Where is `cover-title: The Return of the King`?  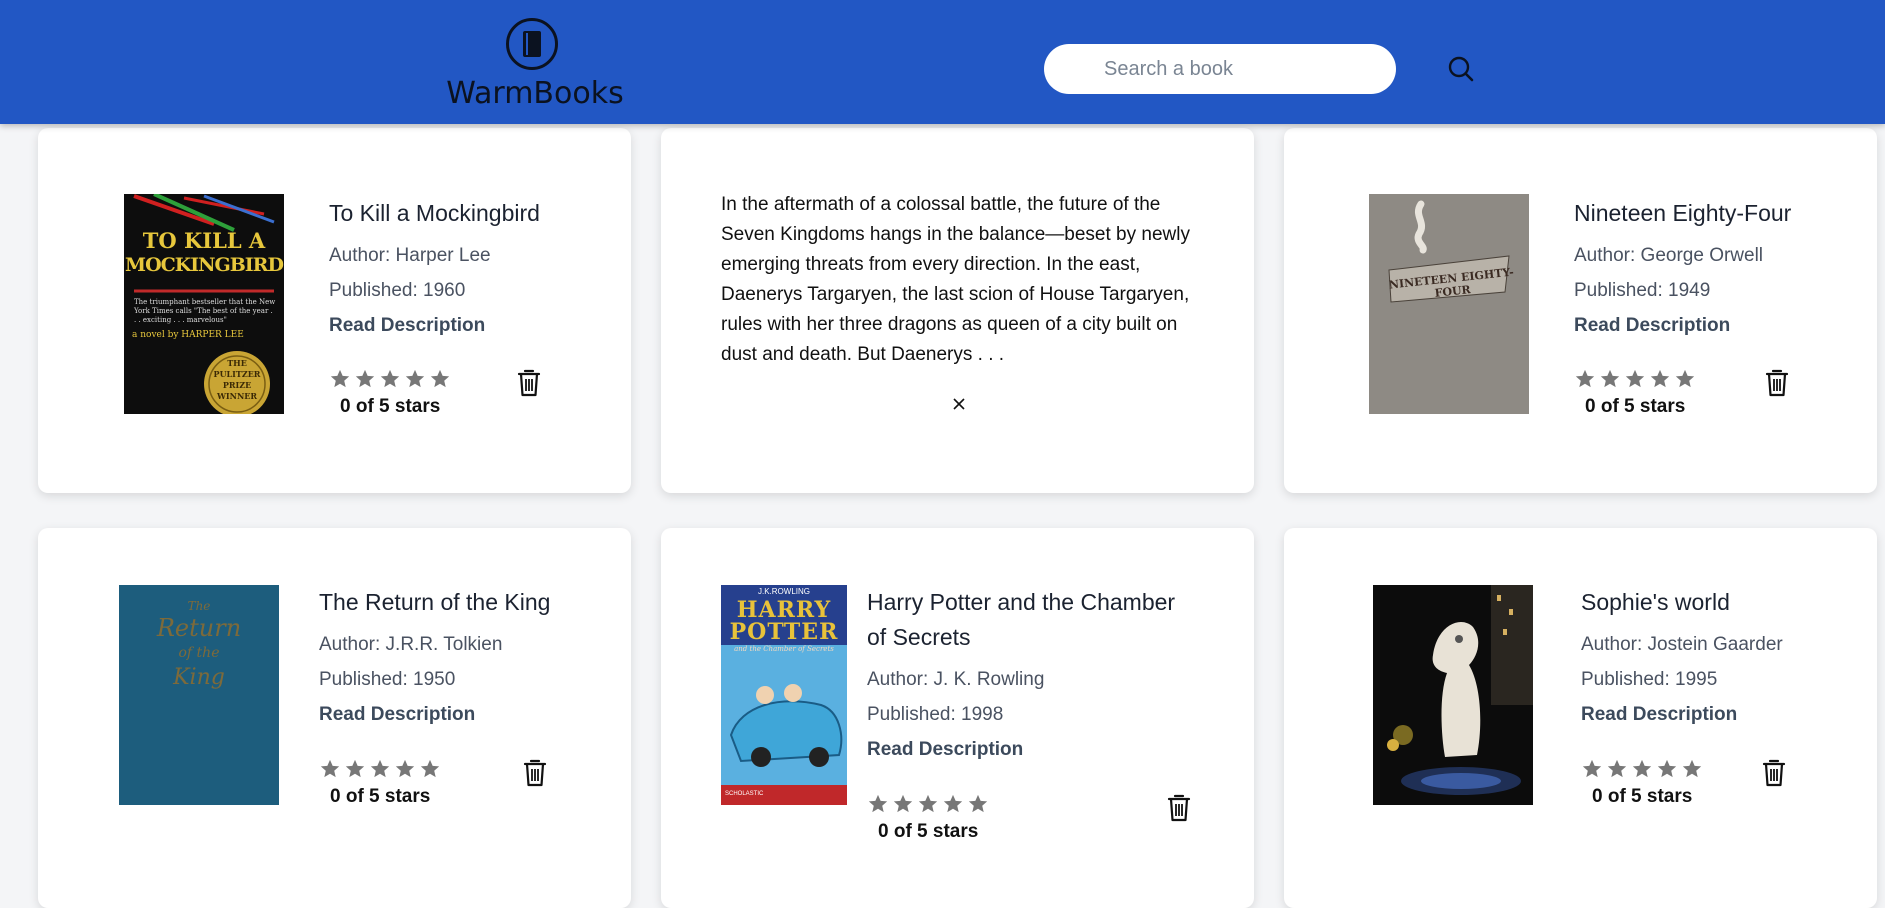
cover-title: The Return of the King is located at coordinates (199, 646).